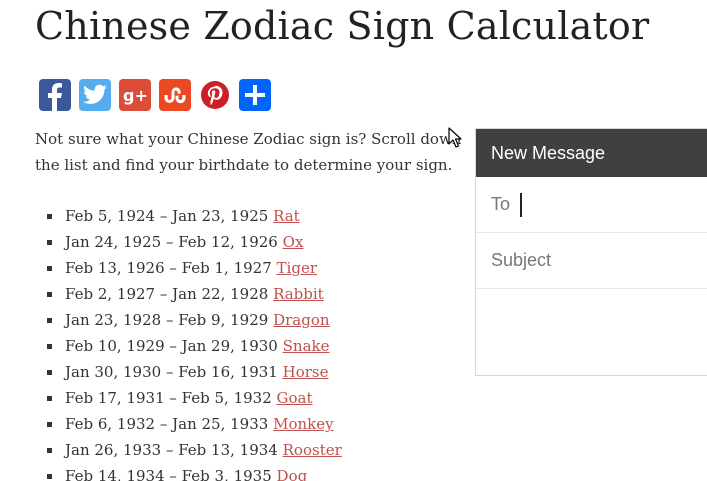  Describe the element at coordinates (167, 320) in the screenshot. I see `zodiac-date-range: Jan 23, 1928 – Feb 9, 1929` at that location.